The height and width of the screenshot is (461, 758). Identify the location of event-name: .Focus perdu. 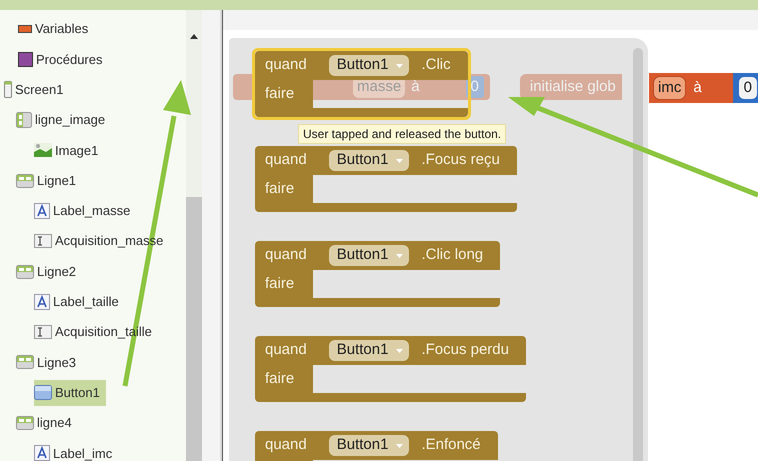
(465, 350).